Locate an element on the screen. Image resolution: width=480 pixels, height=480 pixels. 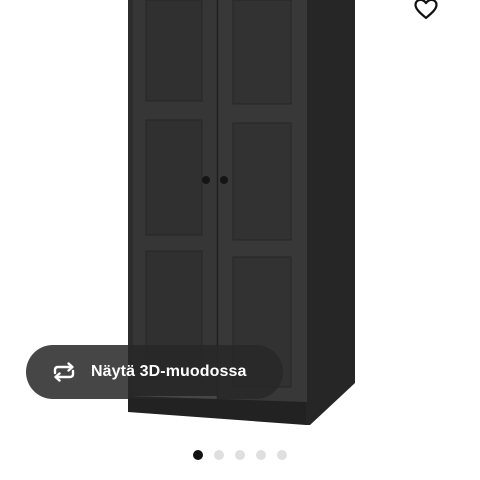
right-door-panel-top is located at coordinates (262, 52).